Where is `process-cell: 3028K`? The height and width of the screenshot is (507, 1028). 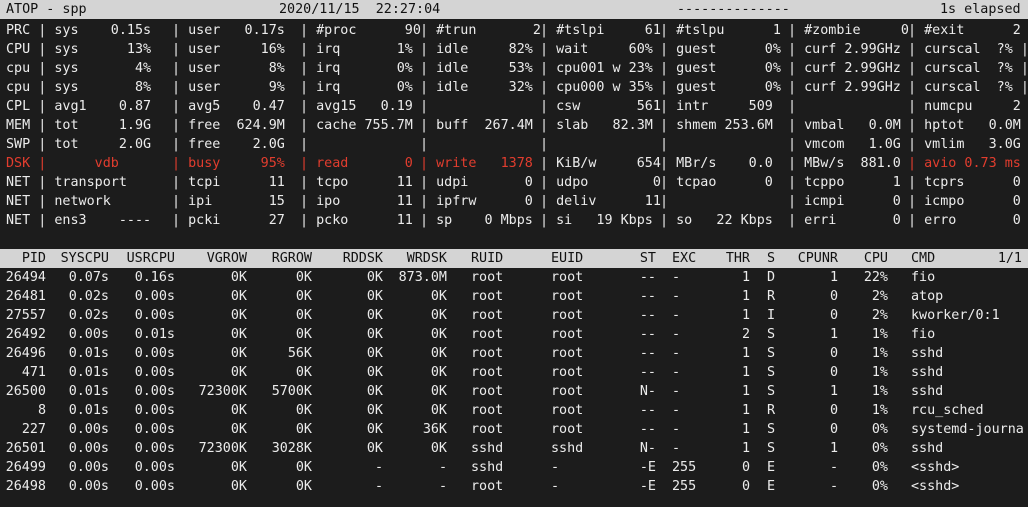
process-cell: 3028K is located at coordinates (291, 448).